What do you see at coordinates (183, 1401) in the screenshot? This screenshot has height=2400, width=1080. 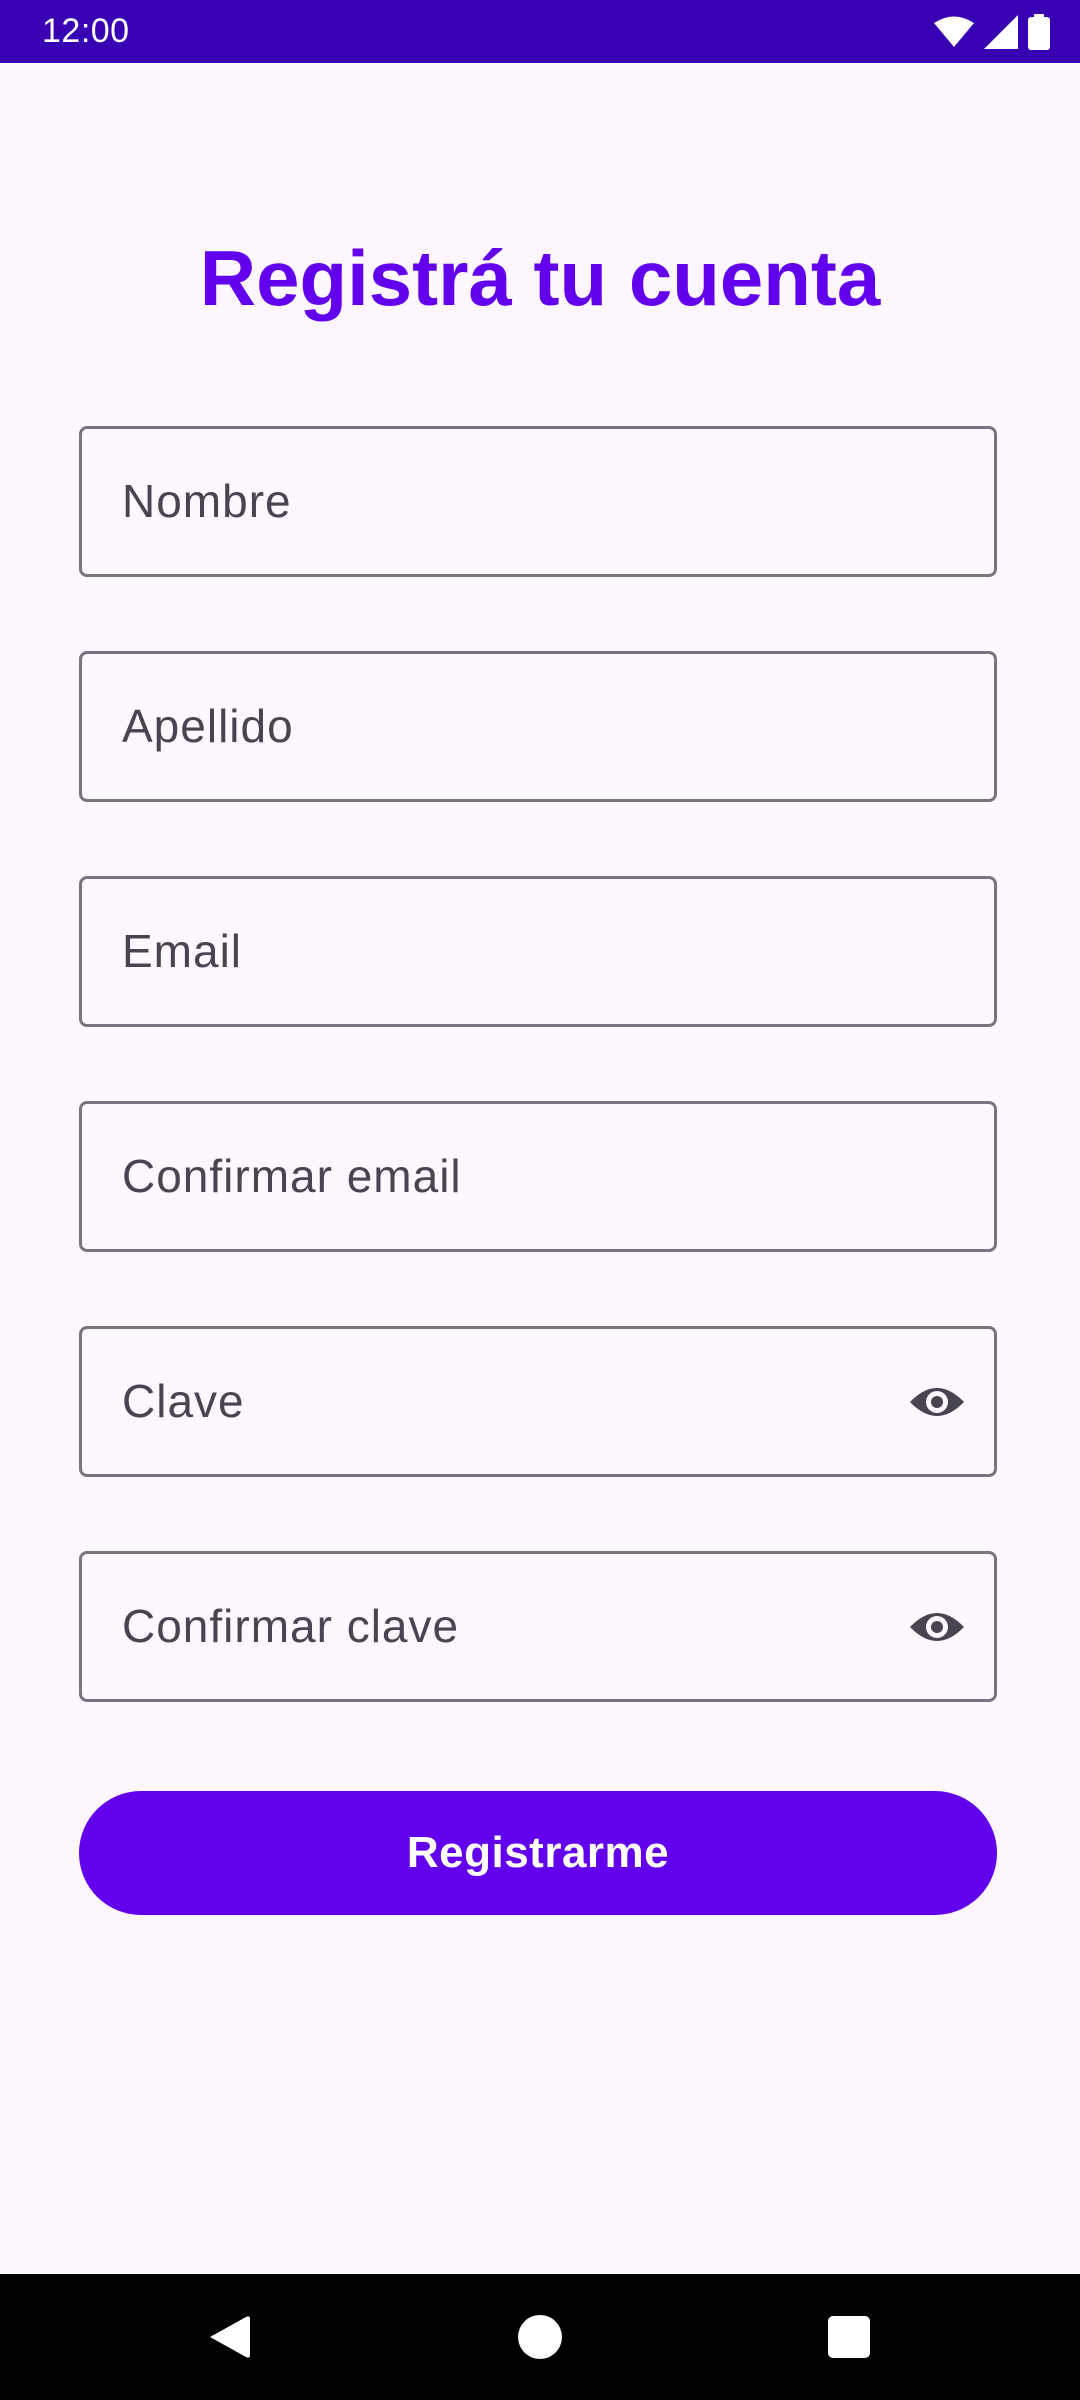 I see `password-label: Clave` at bounding box center [183, 1401].